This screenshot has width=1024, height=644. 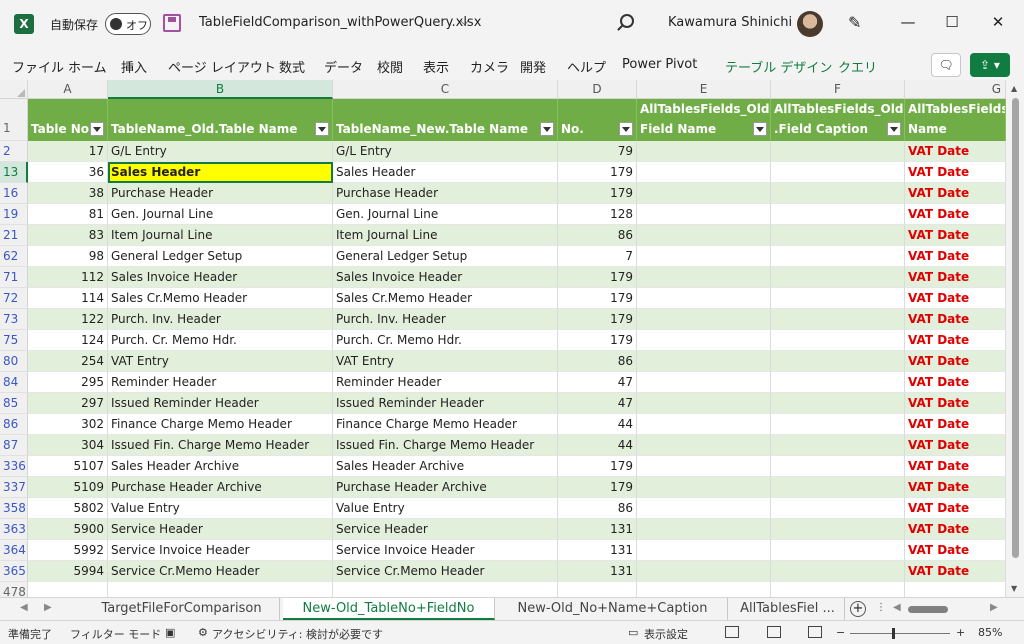 I want to click on row-number: 80, so click(x=14, y=361).